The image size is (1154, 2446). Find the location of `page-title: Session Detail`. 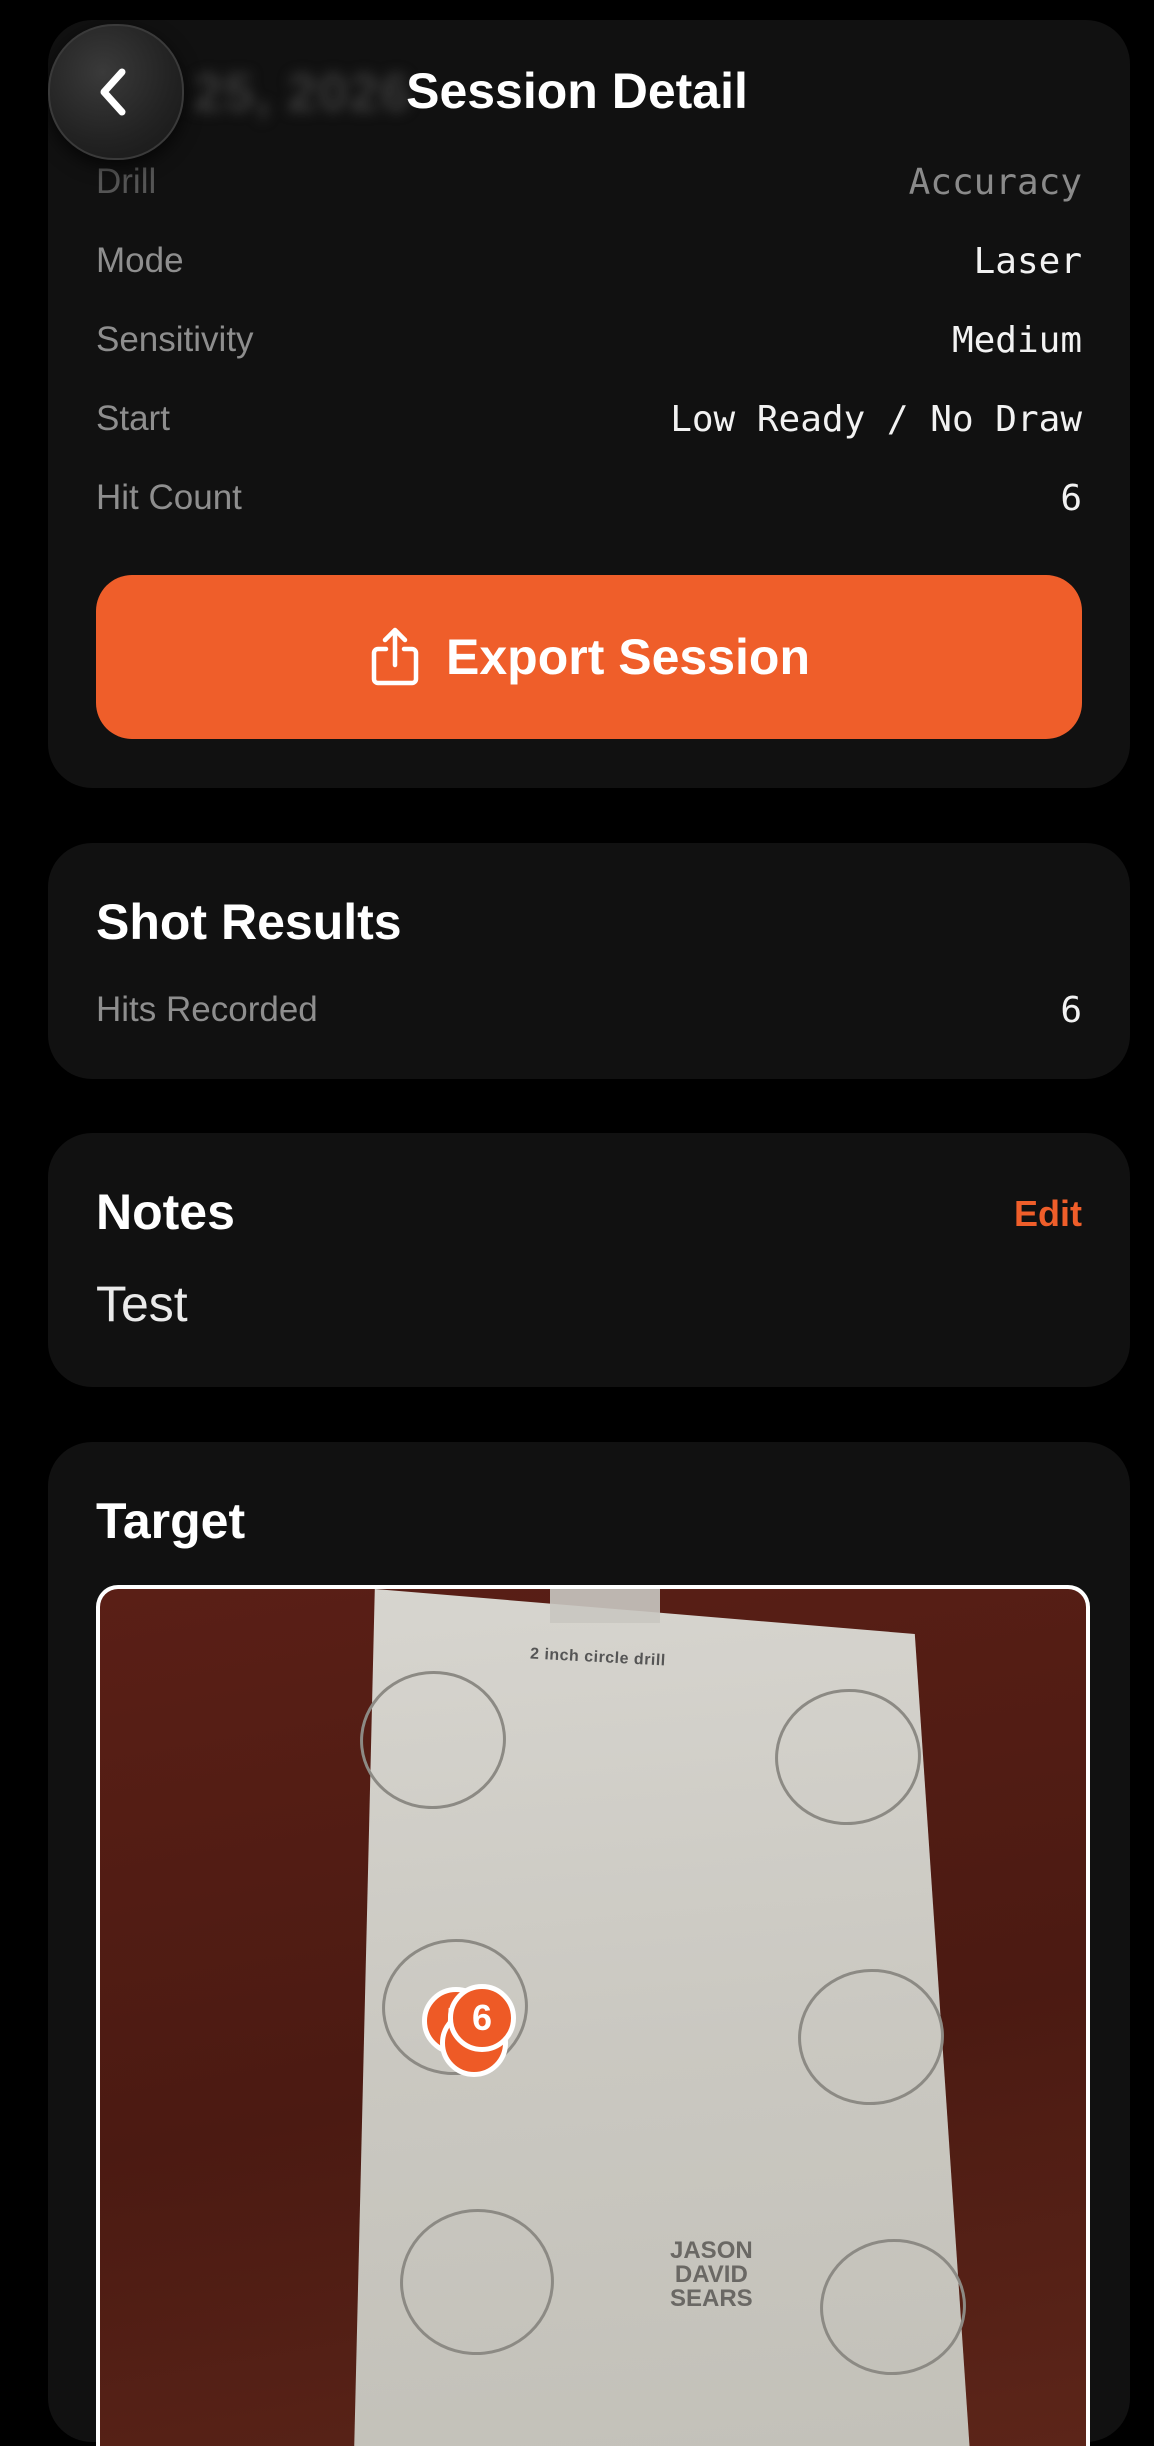

page-title: Session Detail is located at coordinates (577, 91).